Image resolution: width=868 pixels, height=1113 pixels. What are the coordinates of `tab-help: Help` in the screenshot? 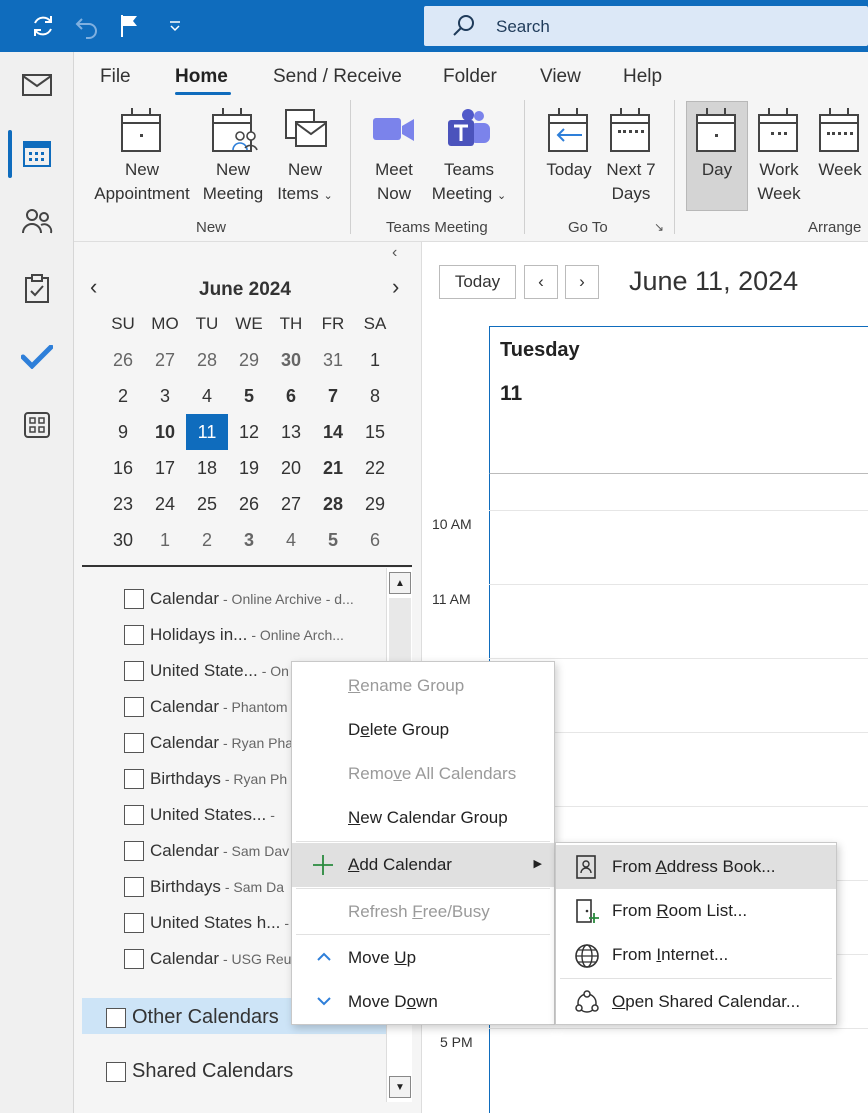 It's located at (642, 77).